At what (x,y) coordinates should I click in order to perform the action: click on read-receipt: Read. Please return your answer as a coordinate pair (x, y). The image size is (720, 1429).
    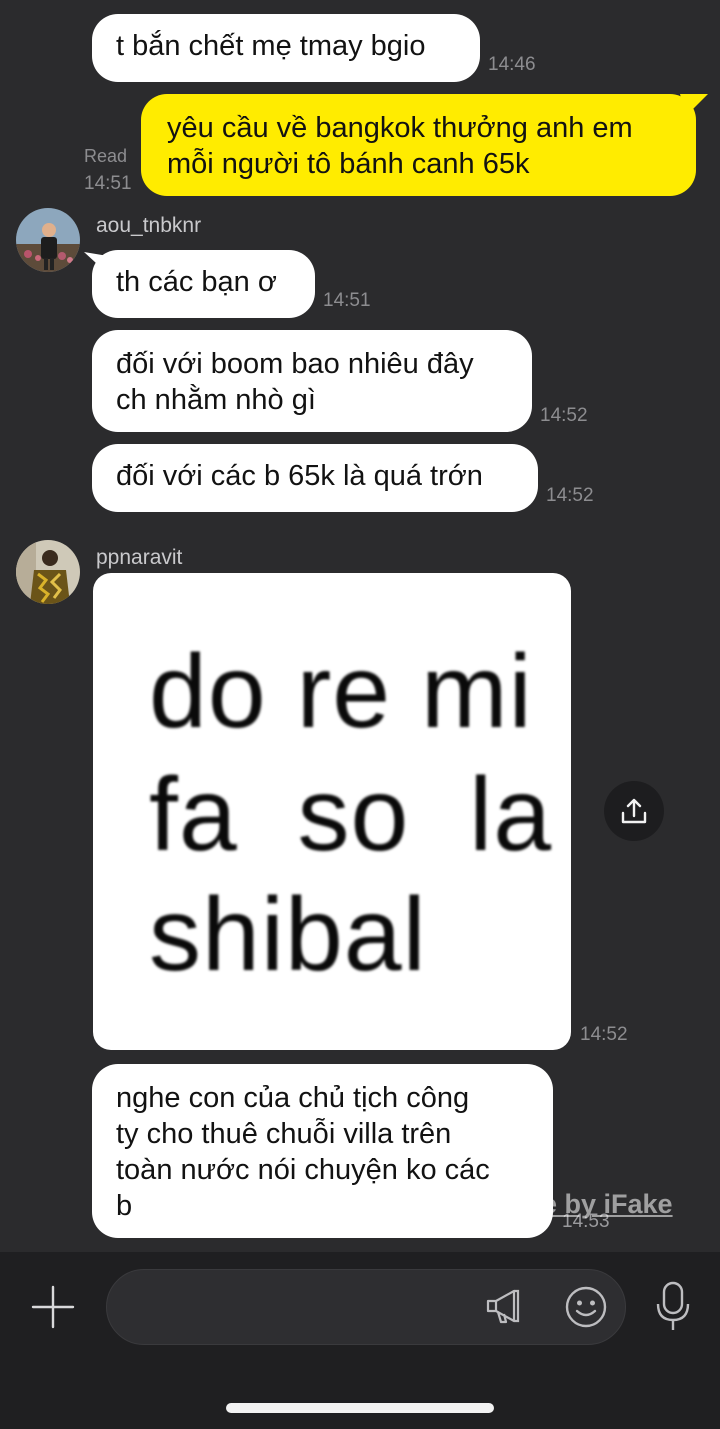
    Looking at the image, I should click on (106, 156).